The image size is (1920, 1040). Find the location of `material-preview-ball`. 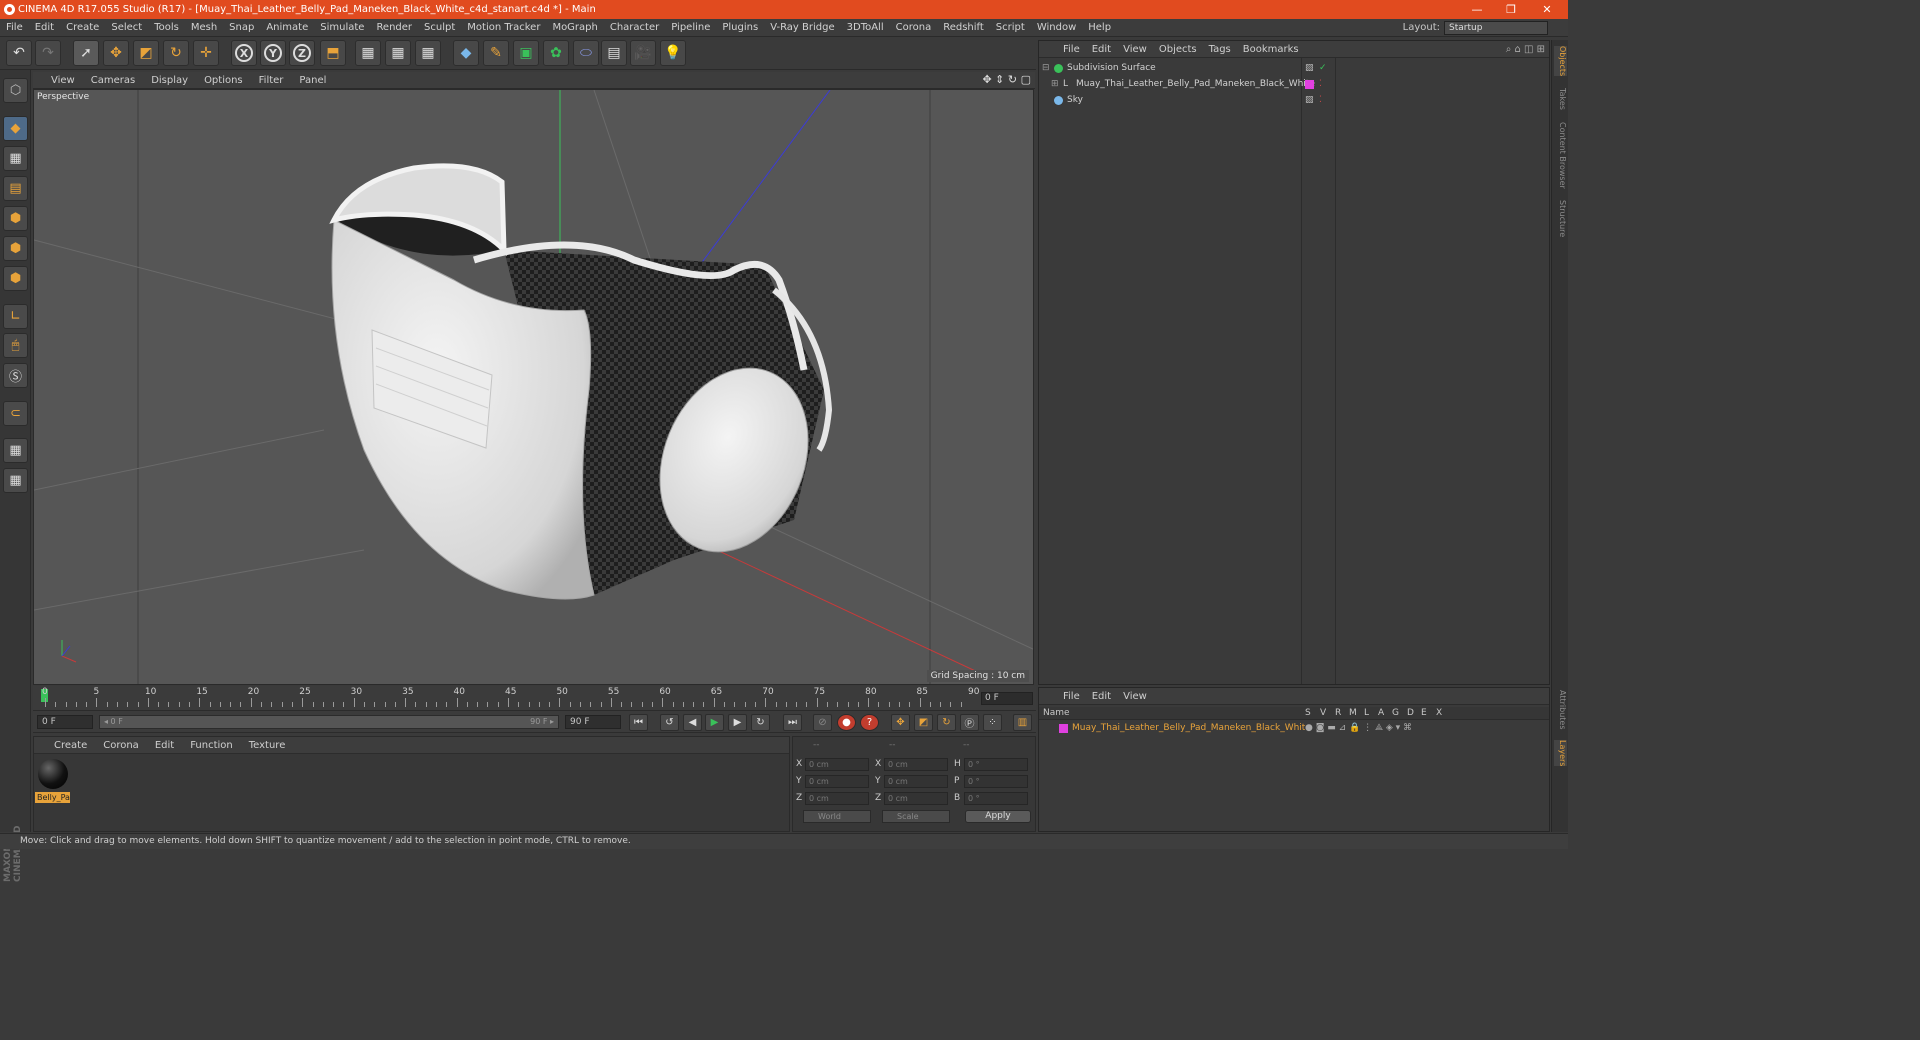

material-preview-ball is located at coordinates (53, 774).